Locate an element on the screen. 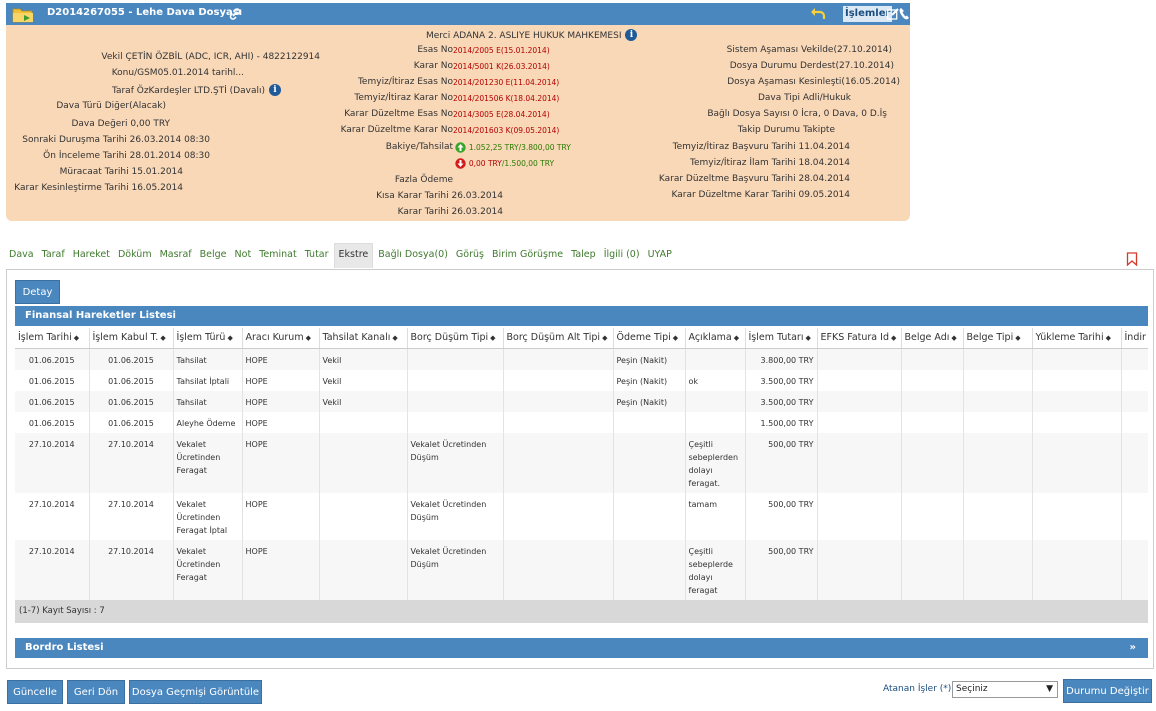 This screenshot has height=711, width=1156. column-header: İndir is located at coordinates (1134, 338).